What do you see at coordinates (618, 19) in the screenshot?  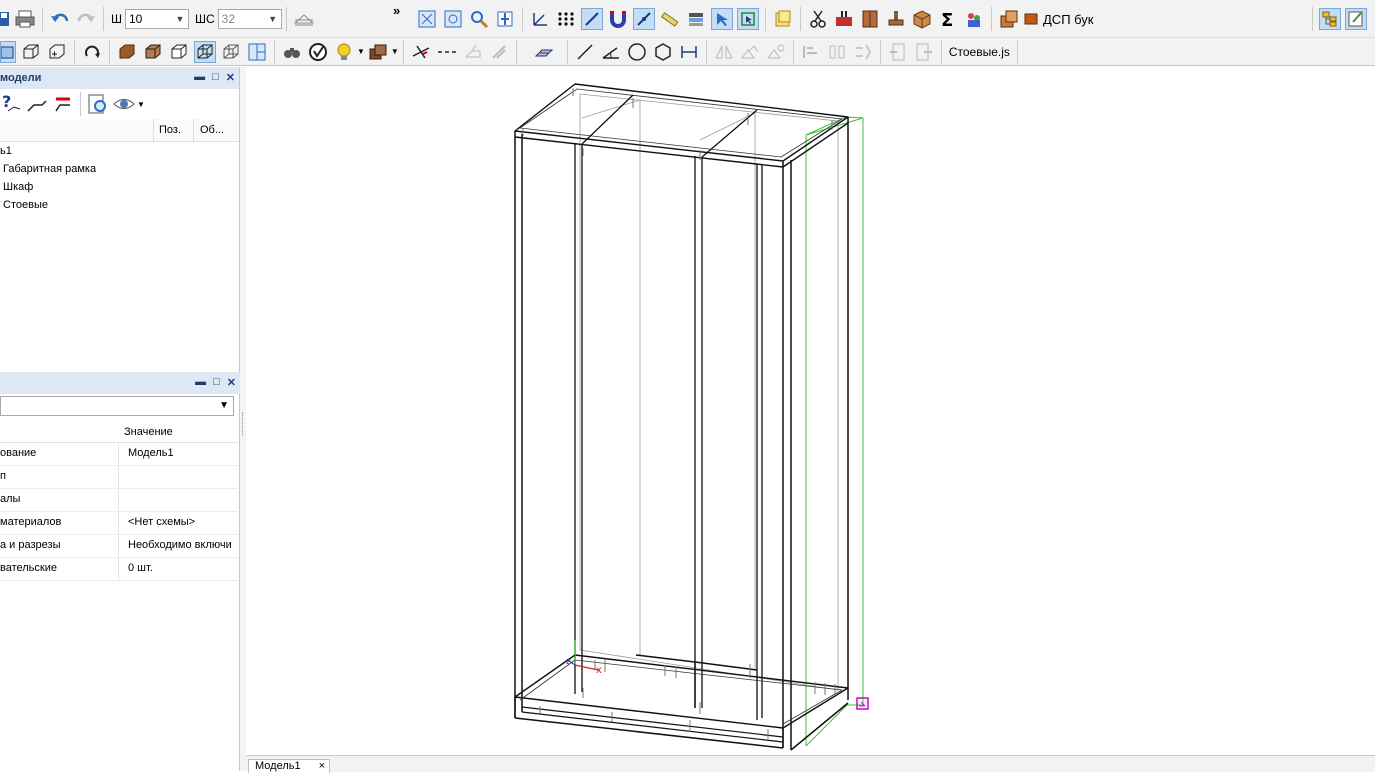 I see `magnet-icon` at bounding box center [618, 19].